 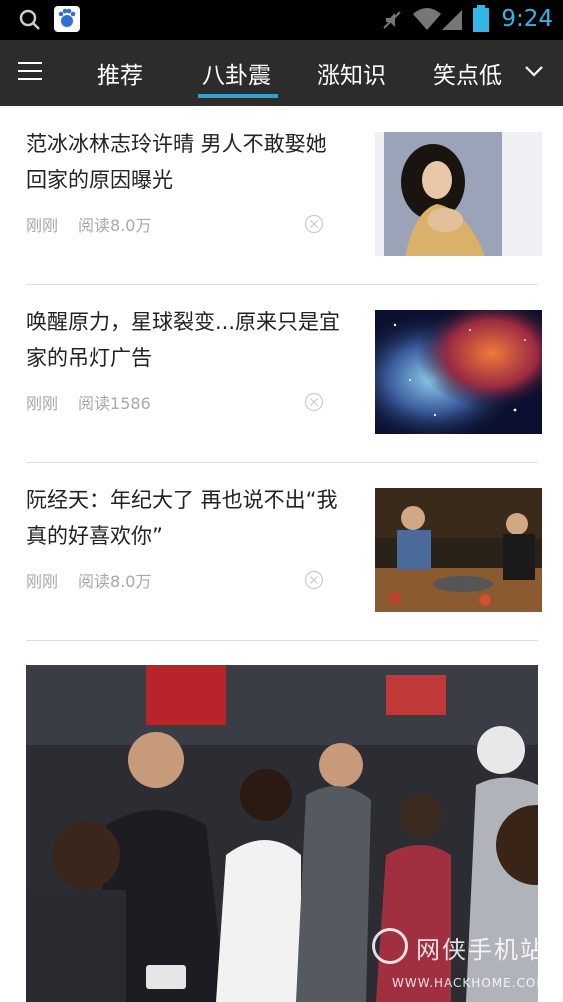 What do you see at coordinates (481, 950) in the screenshot?
I see `watermark-title: 网侠手机站` at bounding box center [481, 950].